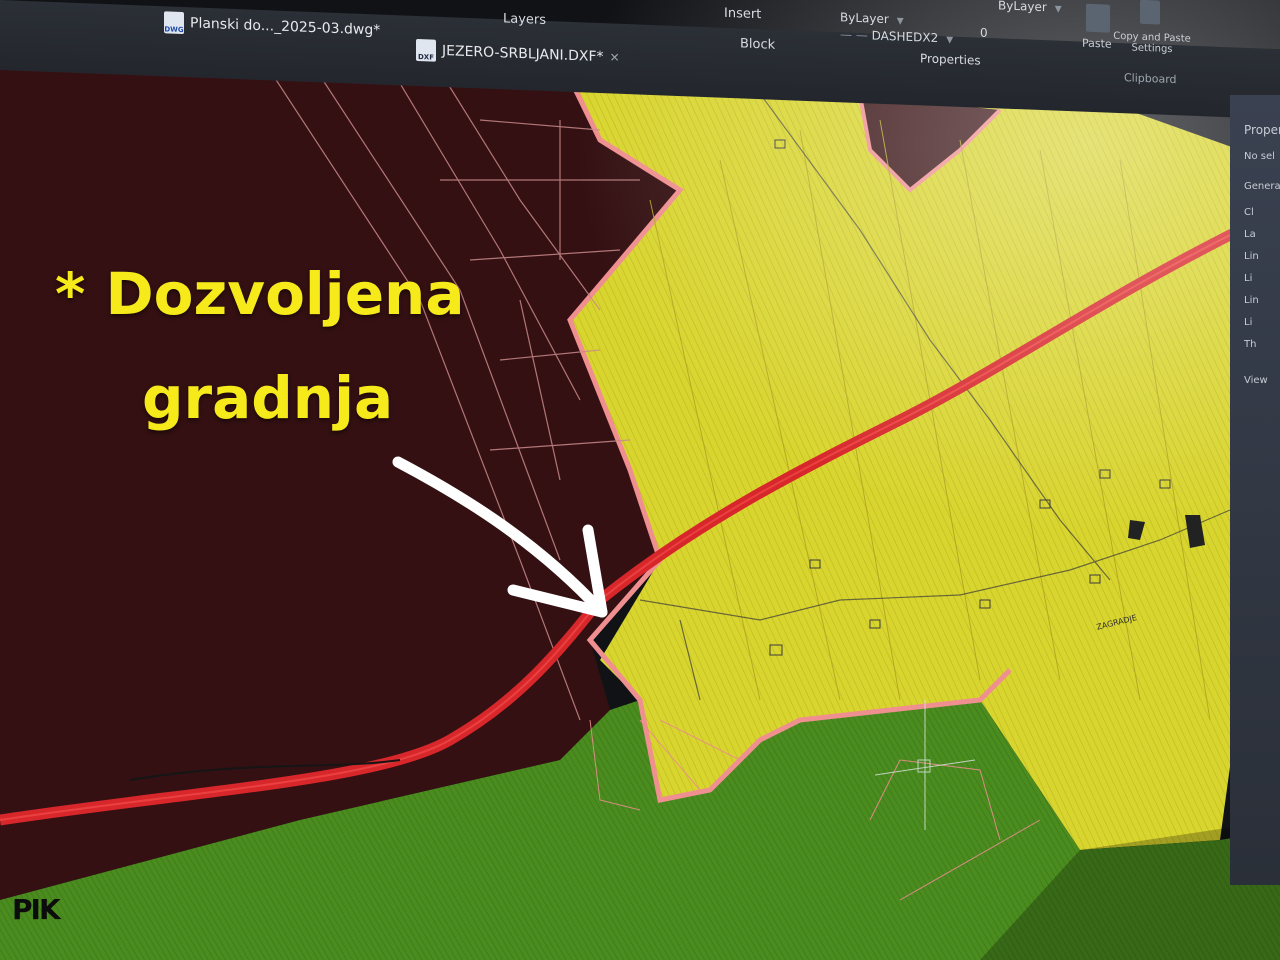  What do you see at coordinates (615, 57) in the screenshot?
I see `close-icon: ✕` at bounding box center [615, 57].